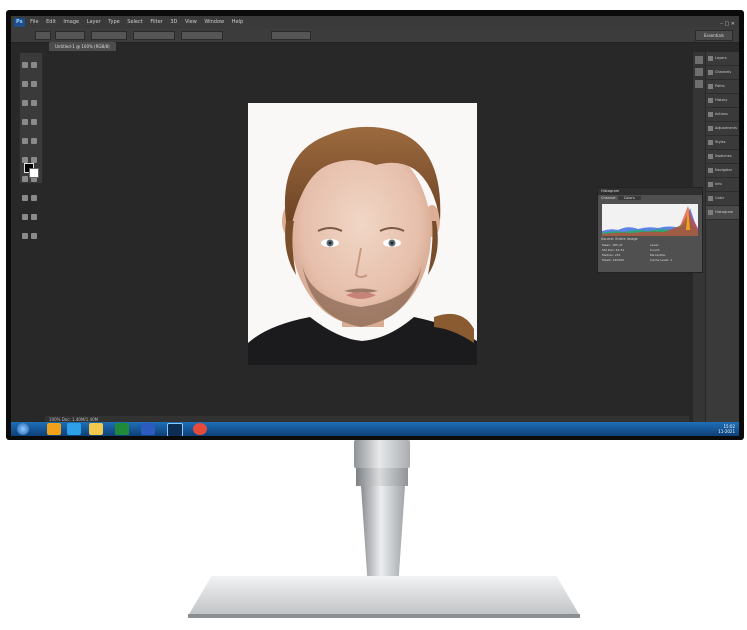 This screenshot has width=747, height=630. Describe the element at coordinates (726, 24) in the screenshot. I see `maximize-button: □` at that location.